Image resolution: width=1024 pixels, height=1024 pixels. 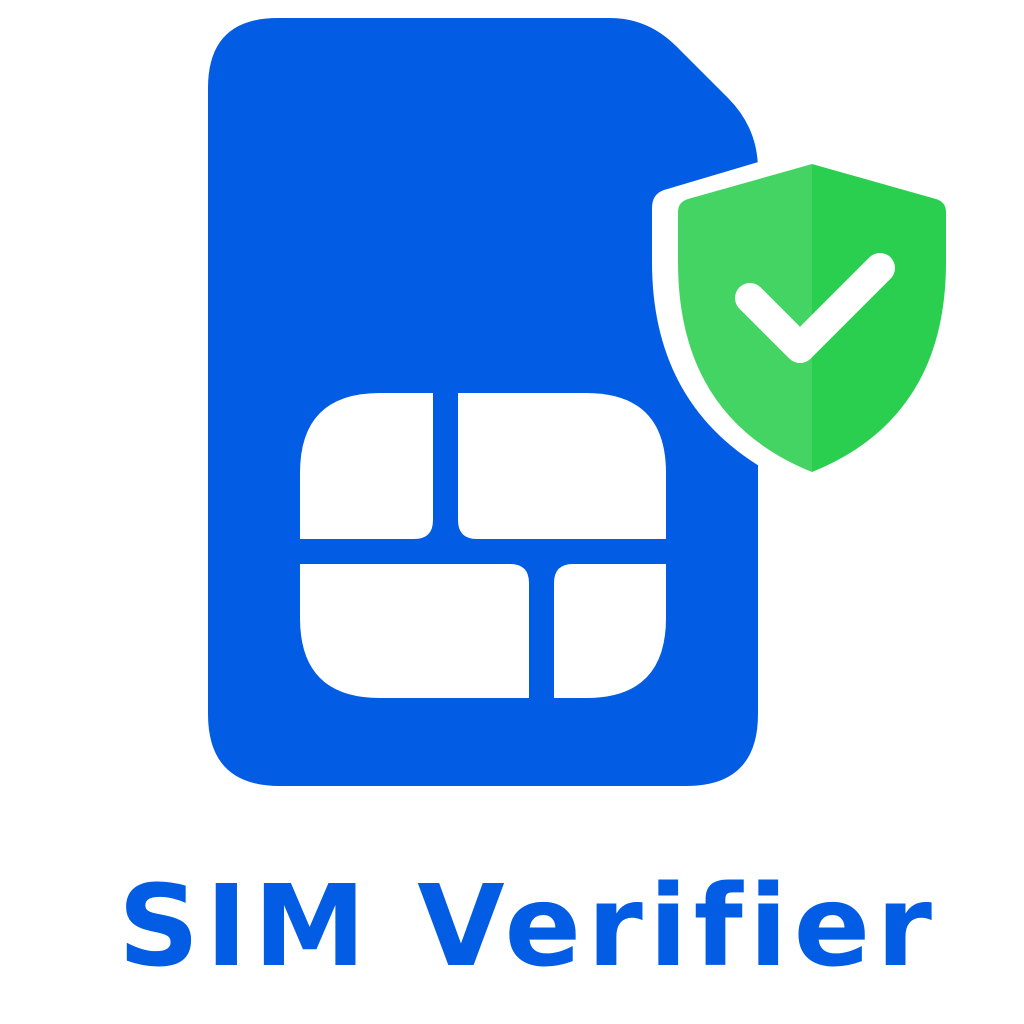 What do you see at coordinates (414, 631) in the screenshot?
I see `chip-bottom-left` at bounding box center [414, 631].